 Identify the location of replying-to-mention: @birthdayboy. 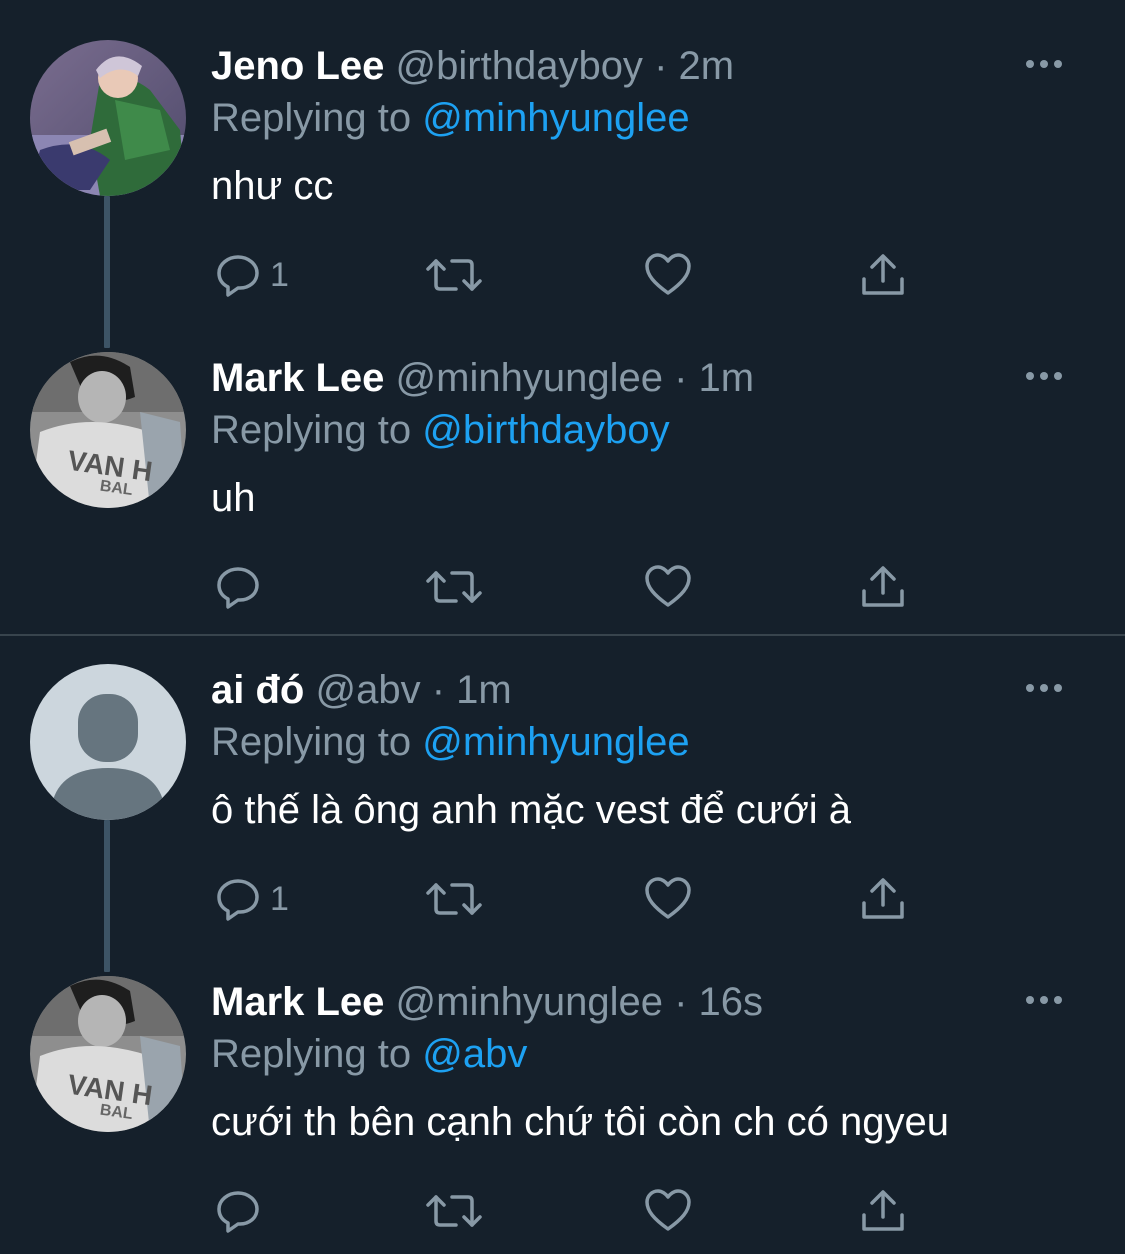
(545, 430).